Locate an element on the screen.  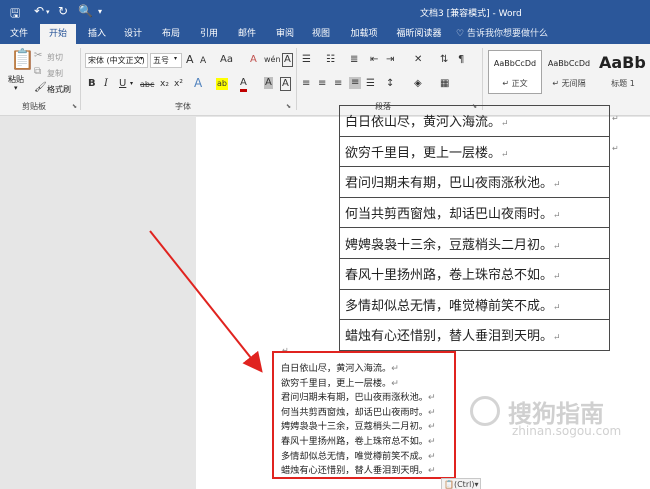
arrow-line is located at coordinates (206, 301).